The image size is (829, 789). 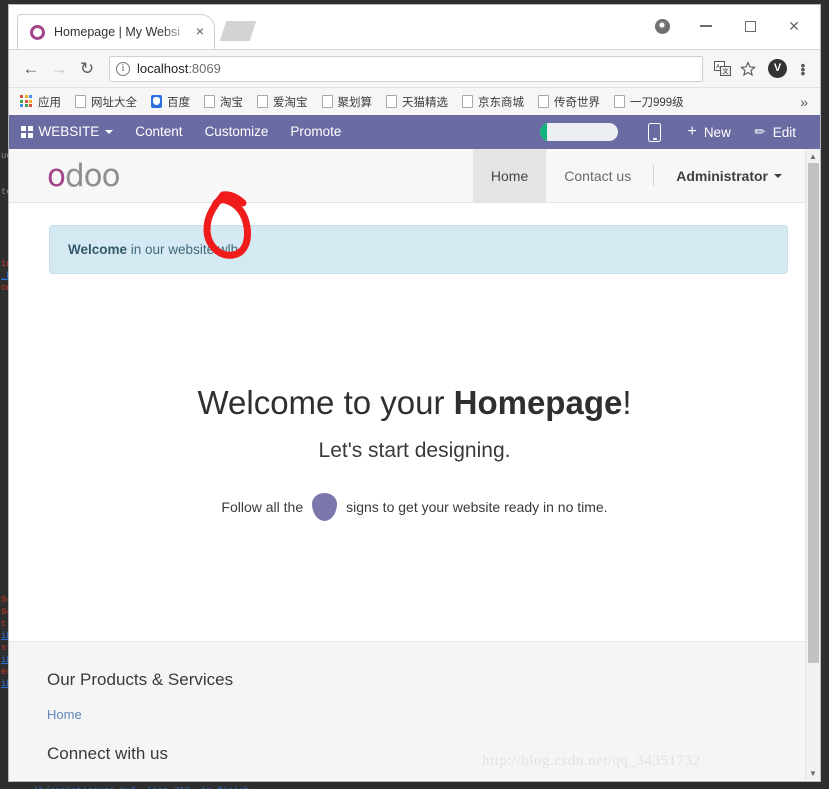 What do you see at coordinates (591, 761) in the screenshot?
I see `watermark-text: http://blog.csdn.net/qq_34351732` at bounding box center [591, 761].